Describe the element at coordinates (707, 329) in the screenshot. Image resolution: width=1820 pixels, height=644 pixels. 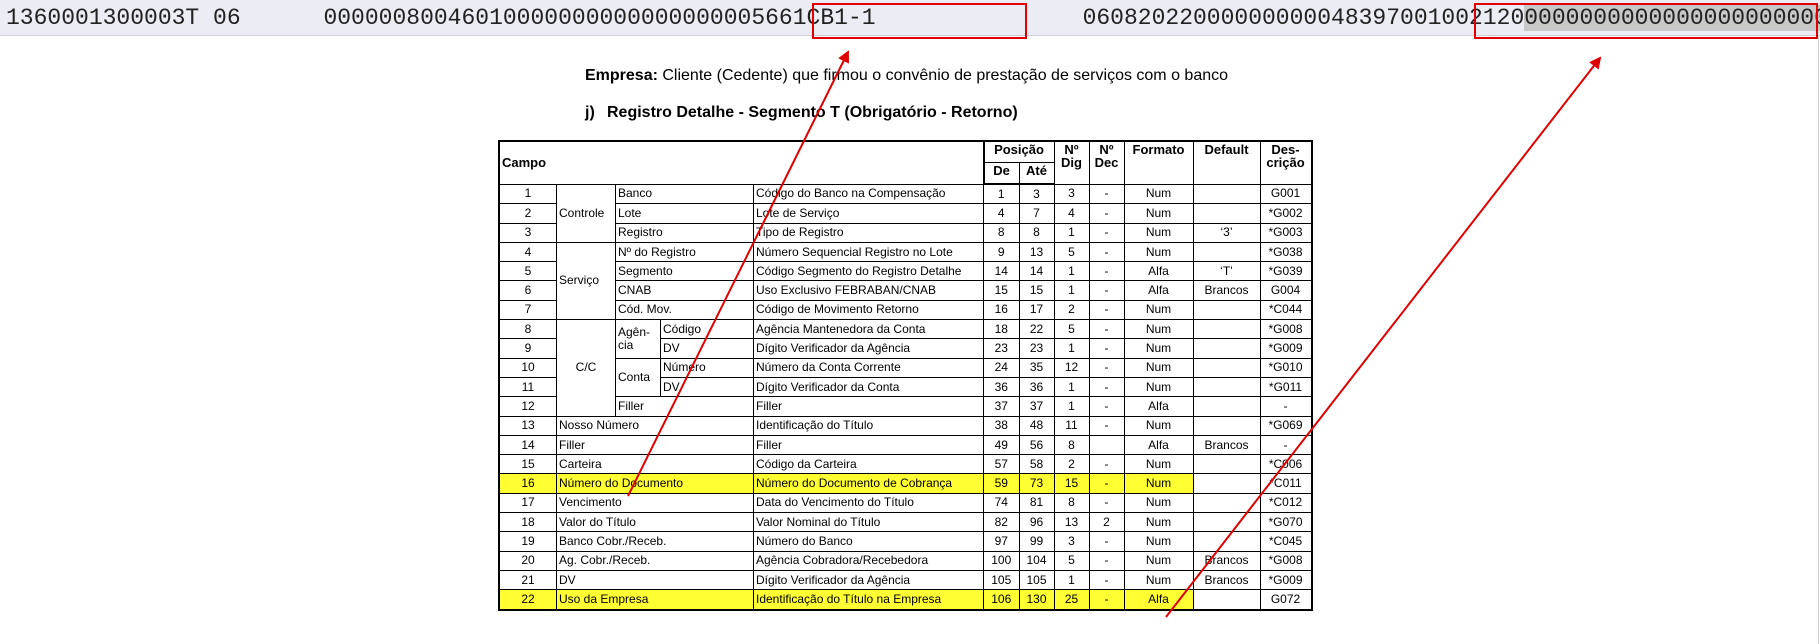
I see `field-name: Código` at that location.